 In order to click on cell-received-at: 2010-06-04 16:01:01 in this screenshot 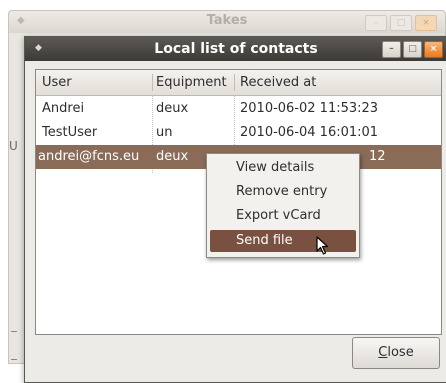, I will do `click(309, 132)`.